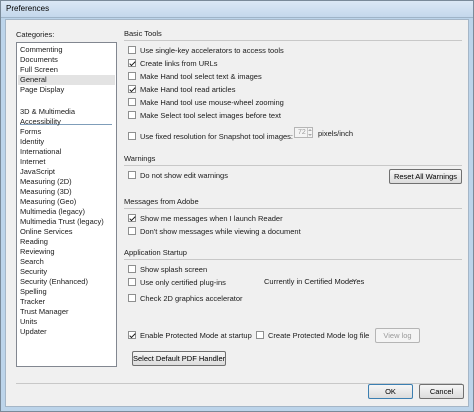  What do you see at coordinates (174, 269) in the screenshot?
I see `splash-screen-label: Show splash screen` at bounding box center [174, 269].